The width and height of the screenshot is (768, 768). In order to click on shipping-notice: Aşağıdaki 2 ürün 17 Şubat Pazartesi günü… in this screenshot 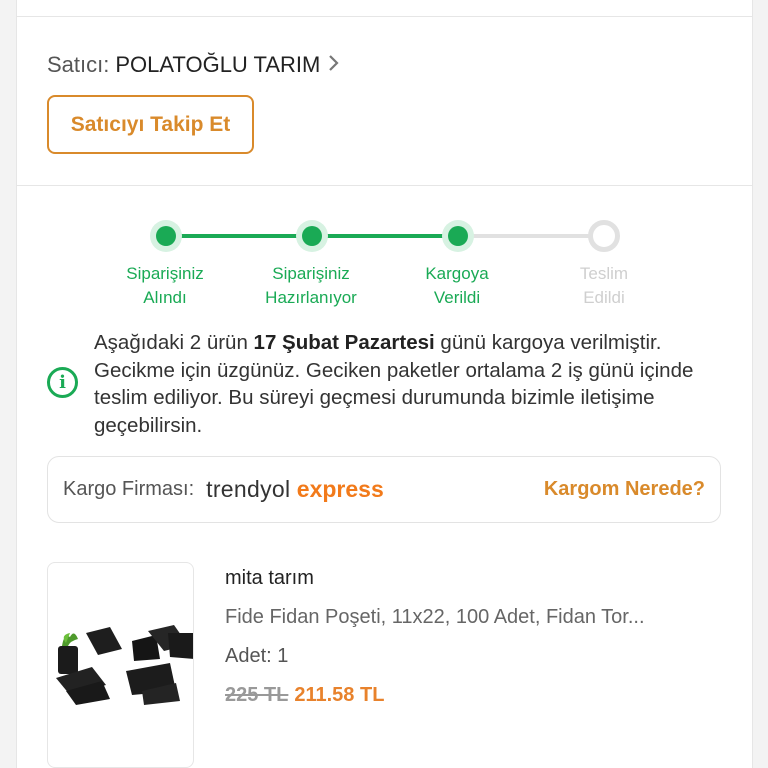, I will do `click(394, 384)`.